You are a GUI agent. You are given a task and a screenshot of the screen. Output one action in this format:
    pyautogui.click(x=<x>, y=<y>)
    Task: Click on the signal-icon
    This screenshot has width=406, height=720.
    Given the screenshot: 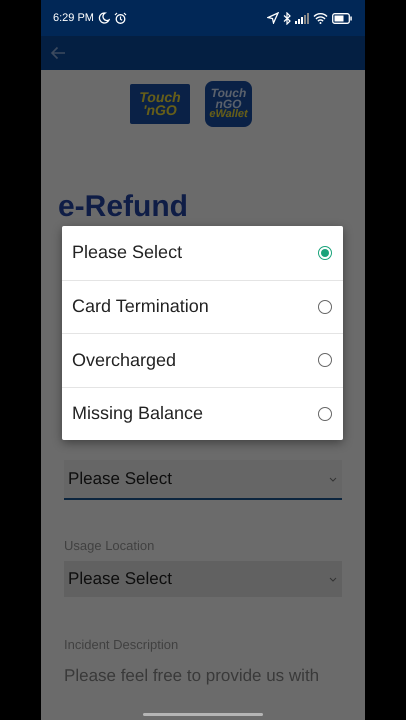 What is the action you would take?
    pyautogui.click(x=302, y=18)
    